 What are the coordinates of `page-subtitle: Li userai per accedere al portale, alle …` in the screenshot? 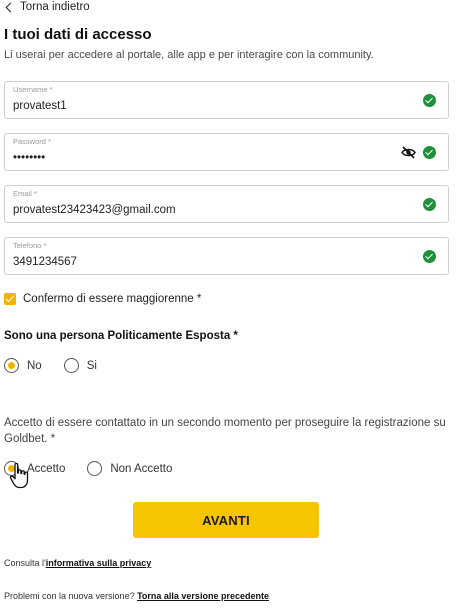 It's located at (189, 55).